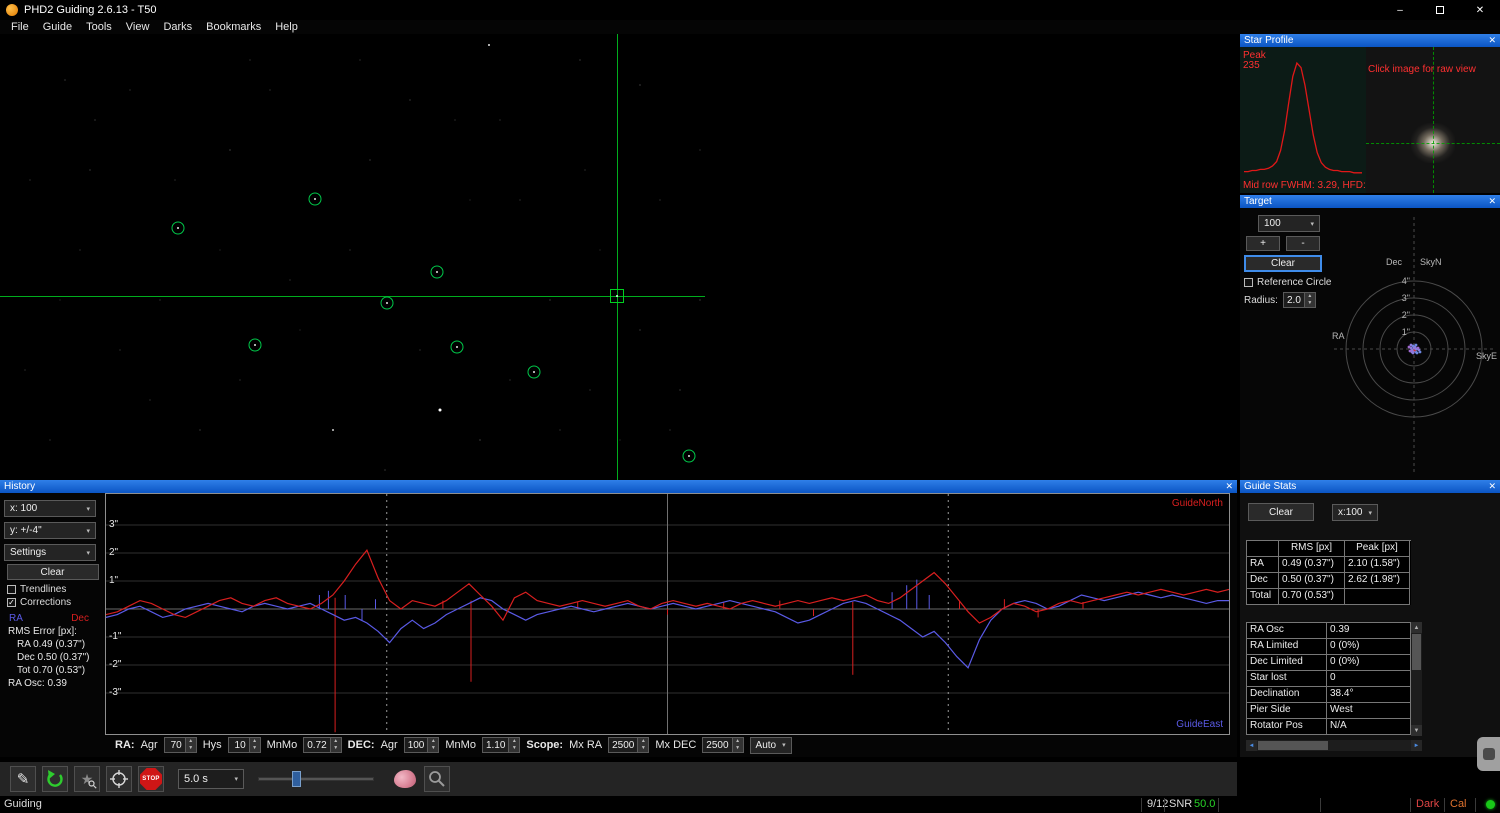  I want to click on mx-ra-spinner: 2500 ▲ ▼, so click(629, 745).